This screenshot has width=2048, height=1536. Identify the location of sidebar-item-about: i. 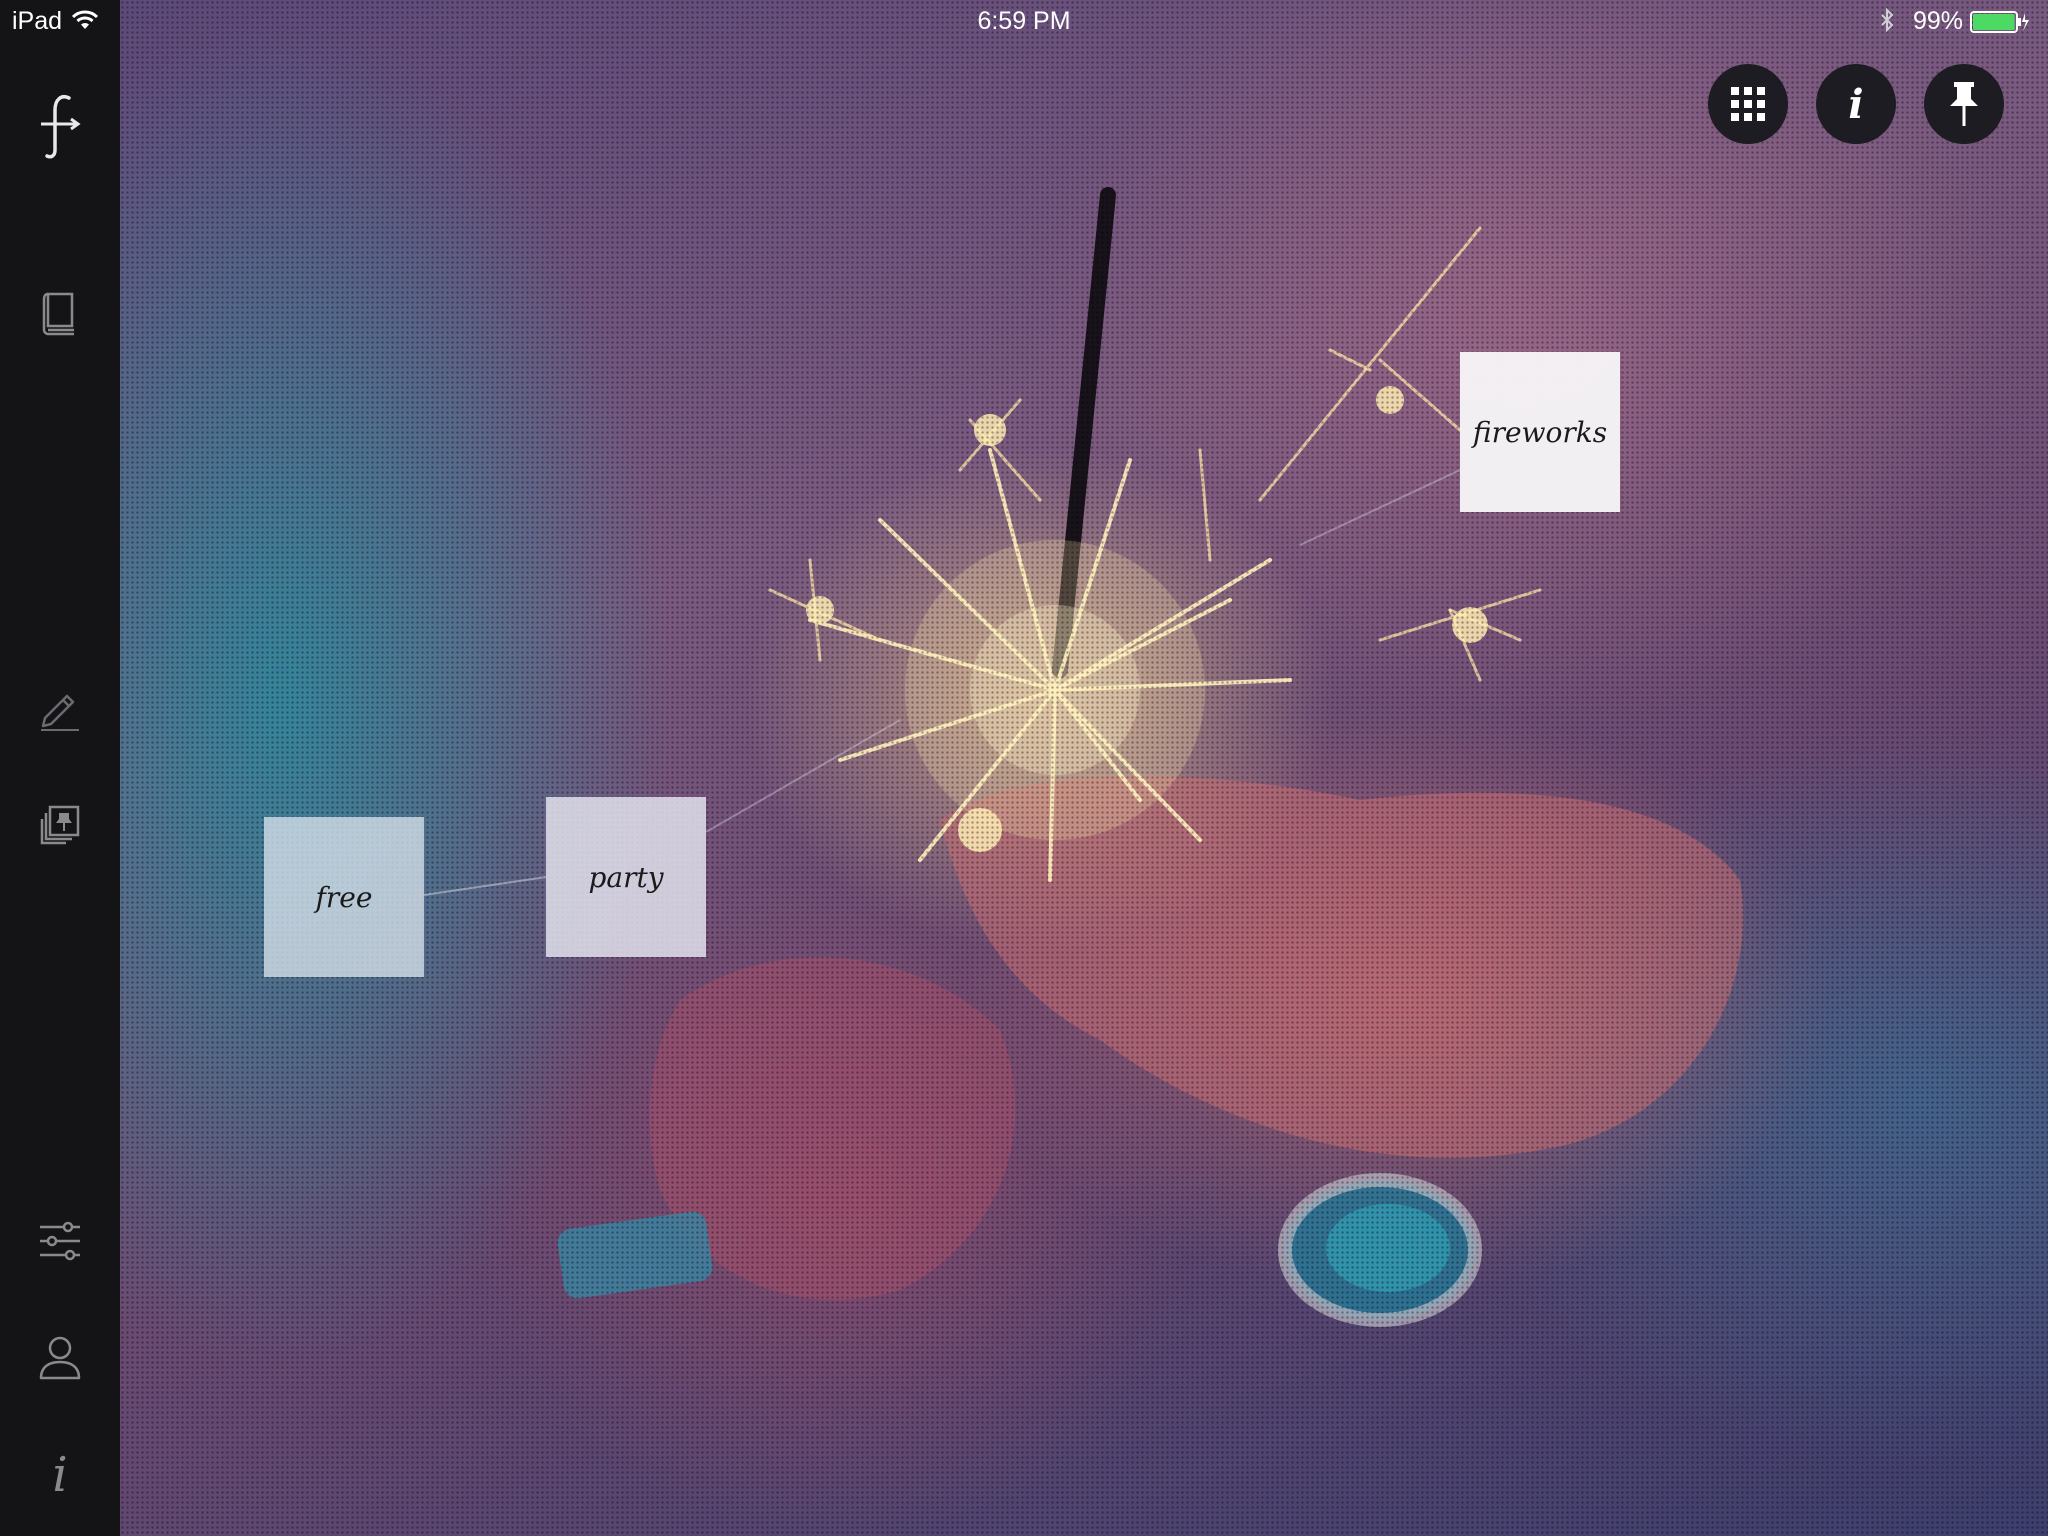
(60, 1475).